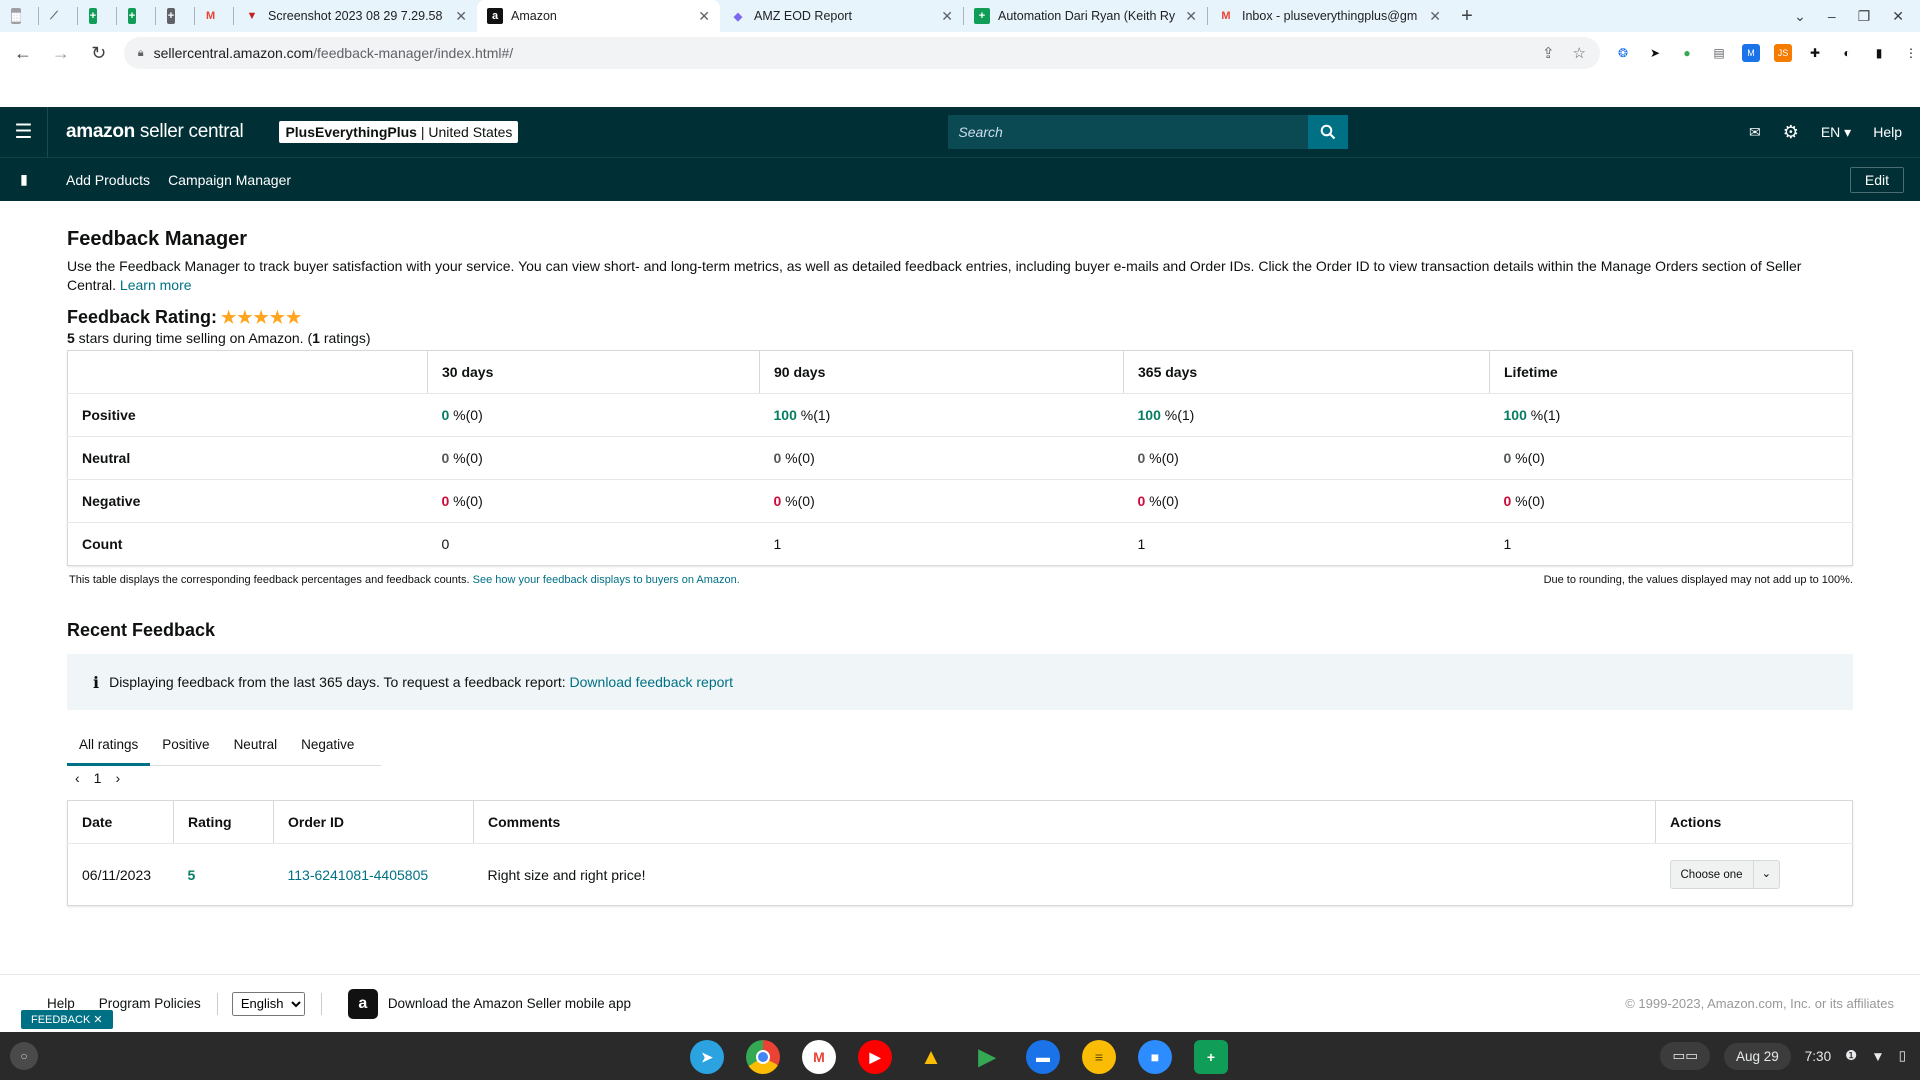  I want to click on files-icon: ▬, so click(1043, 1057).